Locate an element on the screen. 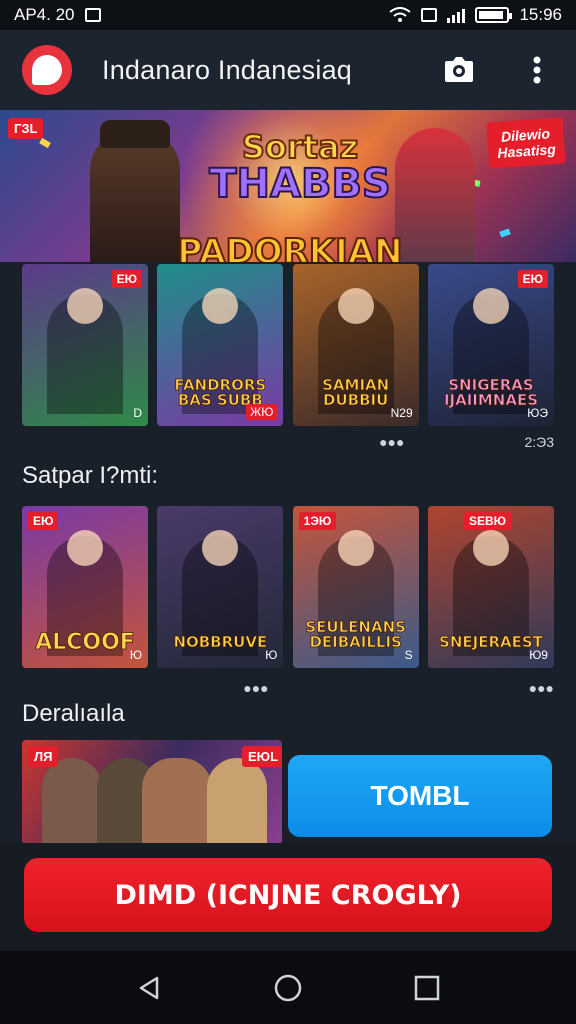 The image size is (576, 1024). battery-icon is located at coordinates (494, 15).